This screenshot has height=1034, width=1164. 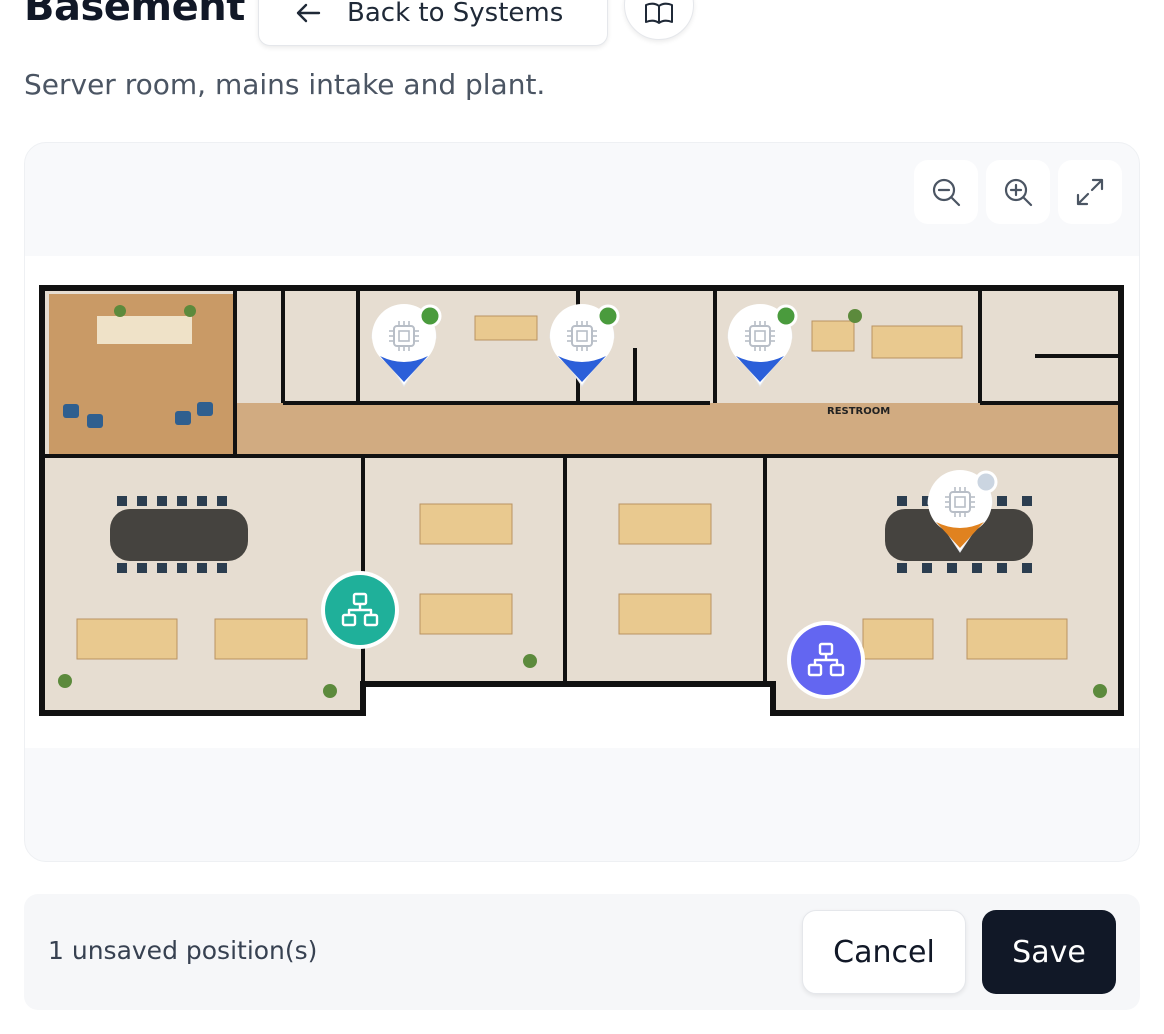 I want to click on docs-button, so click(x=659, y=20).